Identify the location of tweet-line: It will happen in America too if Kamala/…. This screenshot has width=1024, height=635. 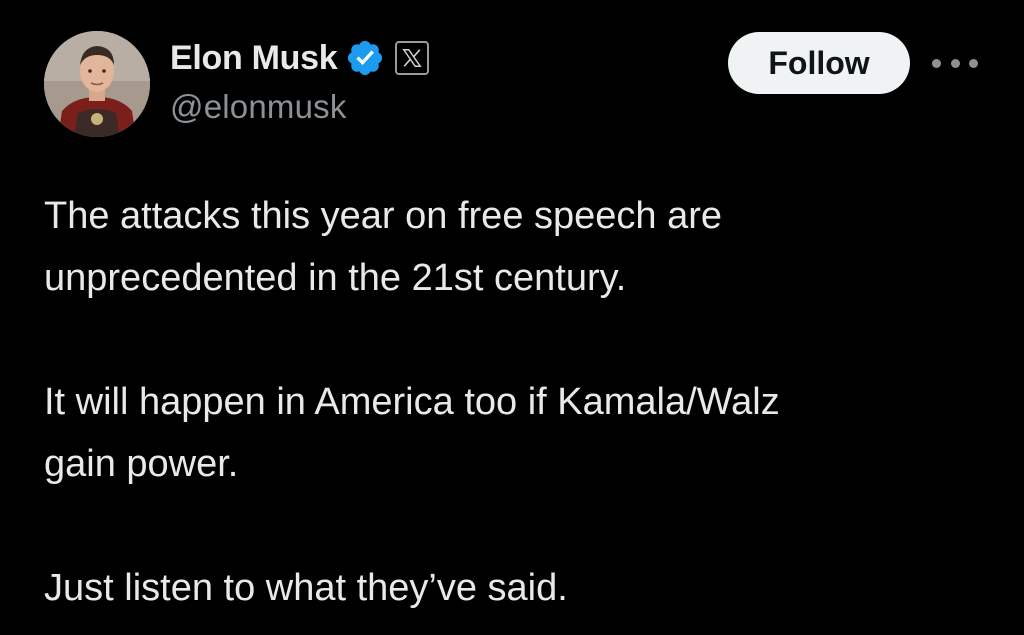
(412, 402).